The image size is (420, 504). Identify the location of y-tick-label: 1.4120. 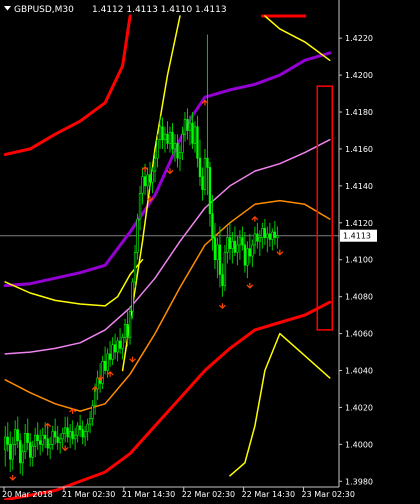
(359, 223).